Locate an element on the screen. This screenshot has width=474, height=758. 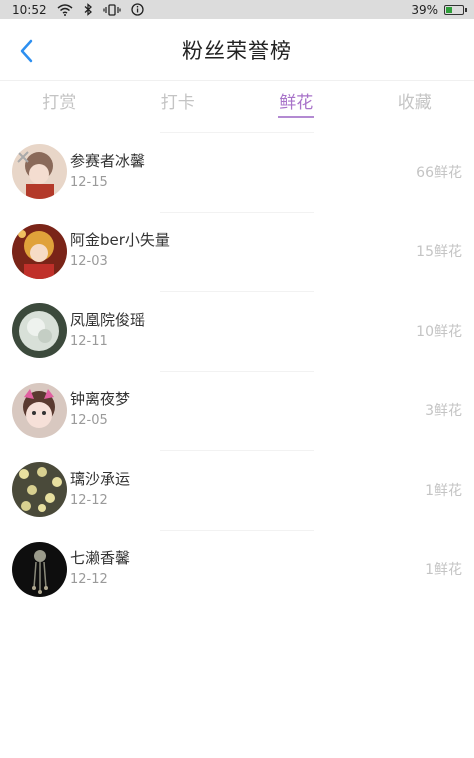
fan-name: 凤凰院俊瑶 is located at coordinates (108, 319).